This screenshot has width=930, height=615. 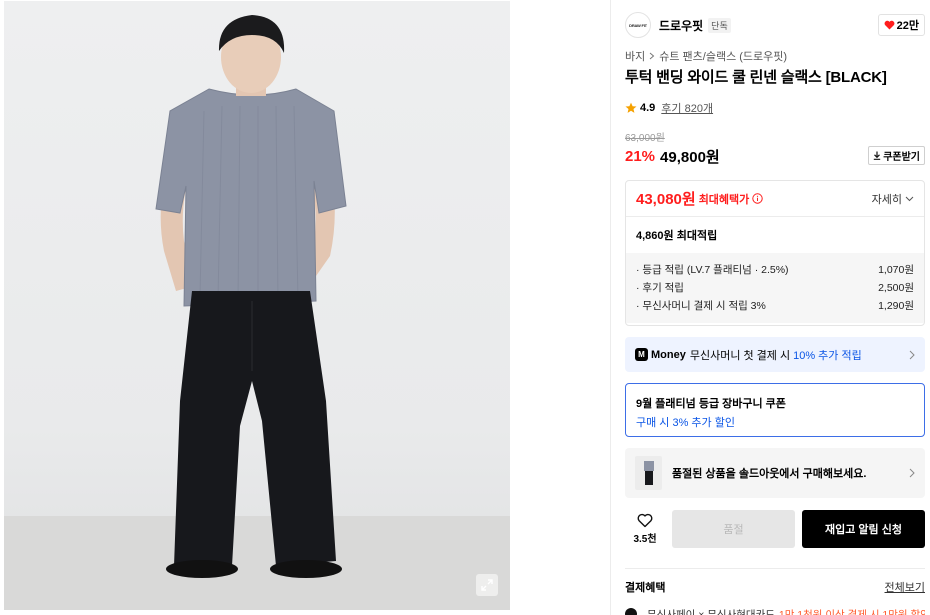 I want to click on heart-icon, so click(x=889, y=25).